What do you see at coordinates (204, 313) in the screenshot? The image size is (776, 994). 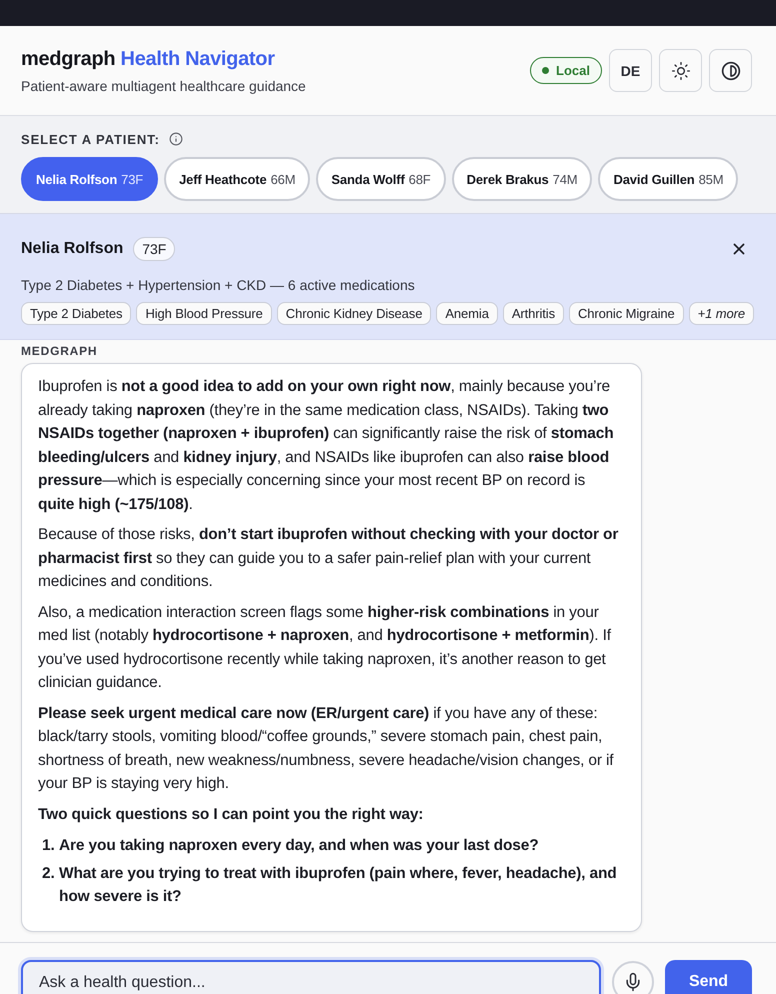 I see `condition-tag: High Blood Pressure` at bounding box center [204, 313].